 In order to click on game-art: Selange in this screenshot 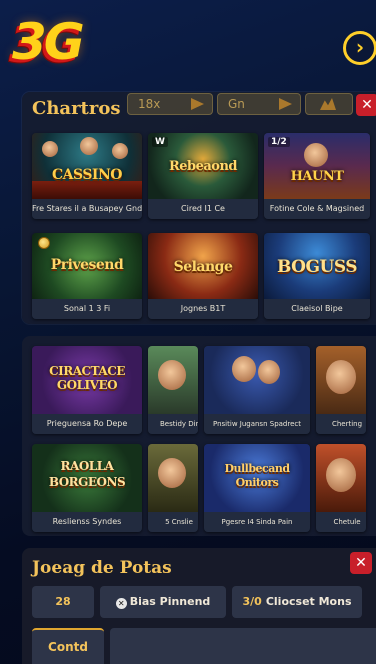, I will do `click(203, 266)`.